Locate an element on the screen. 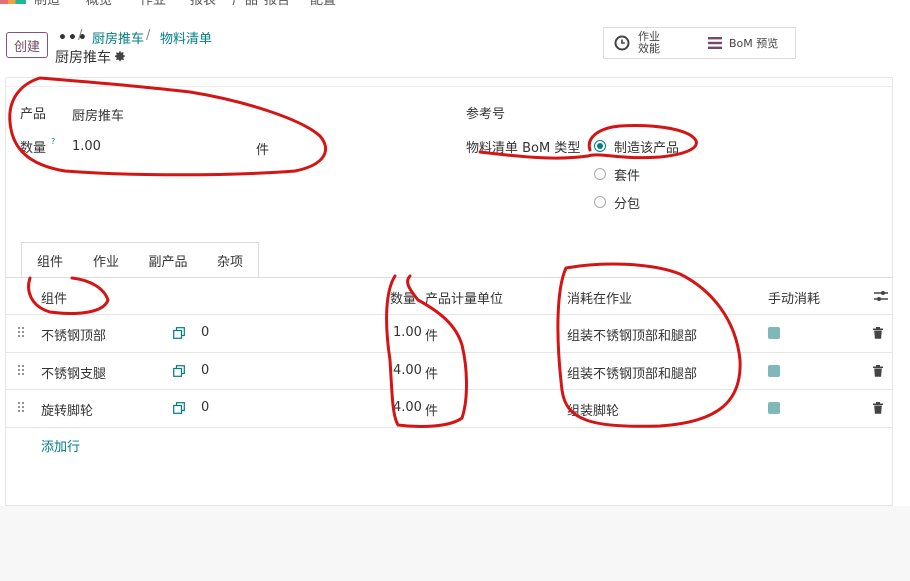  bom-preview-button: BoM 预览 is located at coordinates (747, 43).